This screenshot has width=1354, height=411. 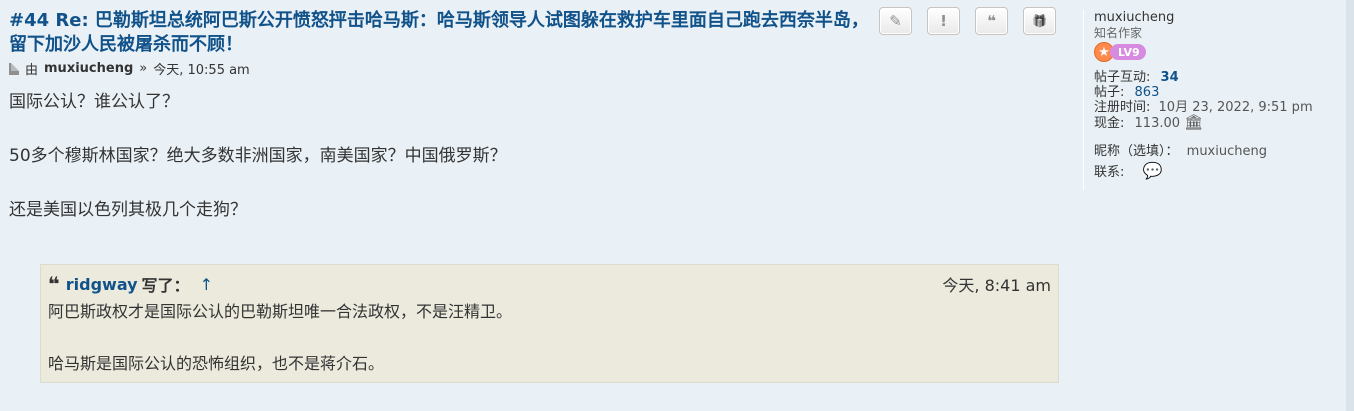 I want to click on post-actions: ✎ ! ❝ 🎁, so click(x=967, y=21).